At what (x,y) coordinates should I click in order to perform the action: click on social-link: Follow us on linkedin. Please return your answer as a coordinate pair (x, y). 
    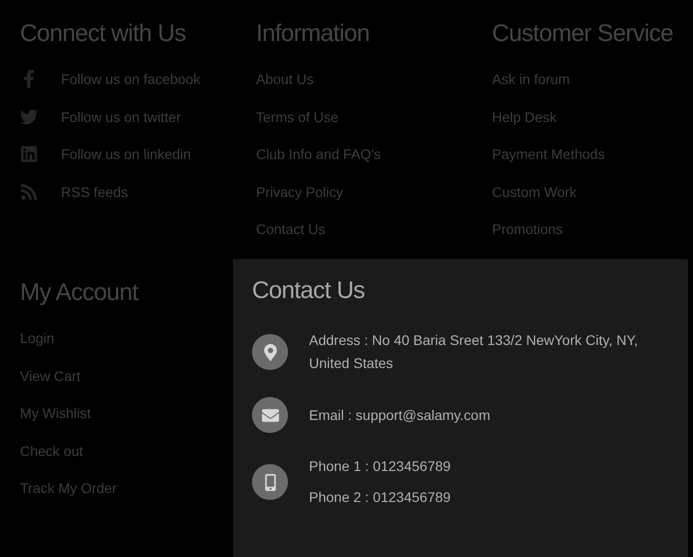
    Looking at the image, I should click on (126, 154).